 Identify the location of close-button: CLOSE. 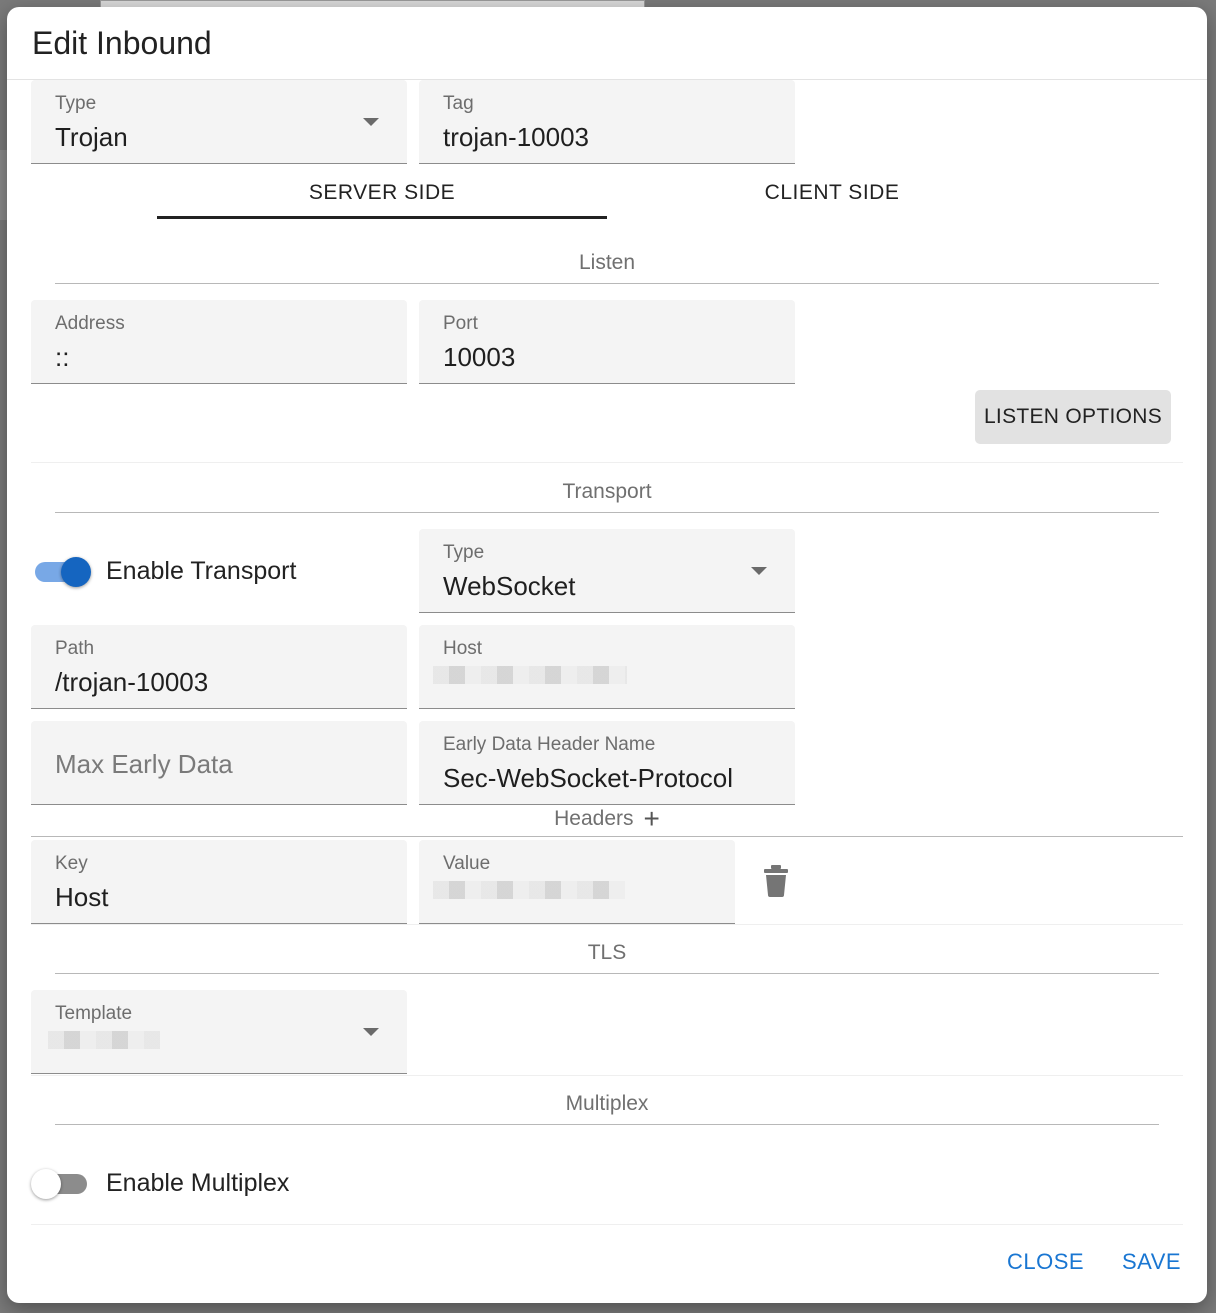
(1045, 1262).